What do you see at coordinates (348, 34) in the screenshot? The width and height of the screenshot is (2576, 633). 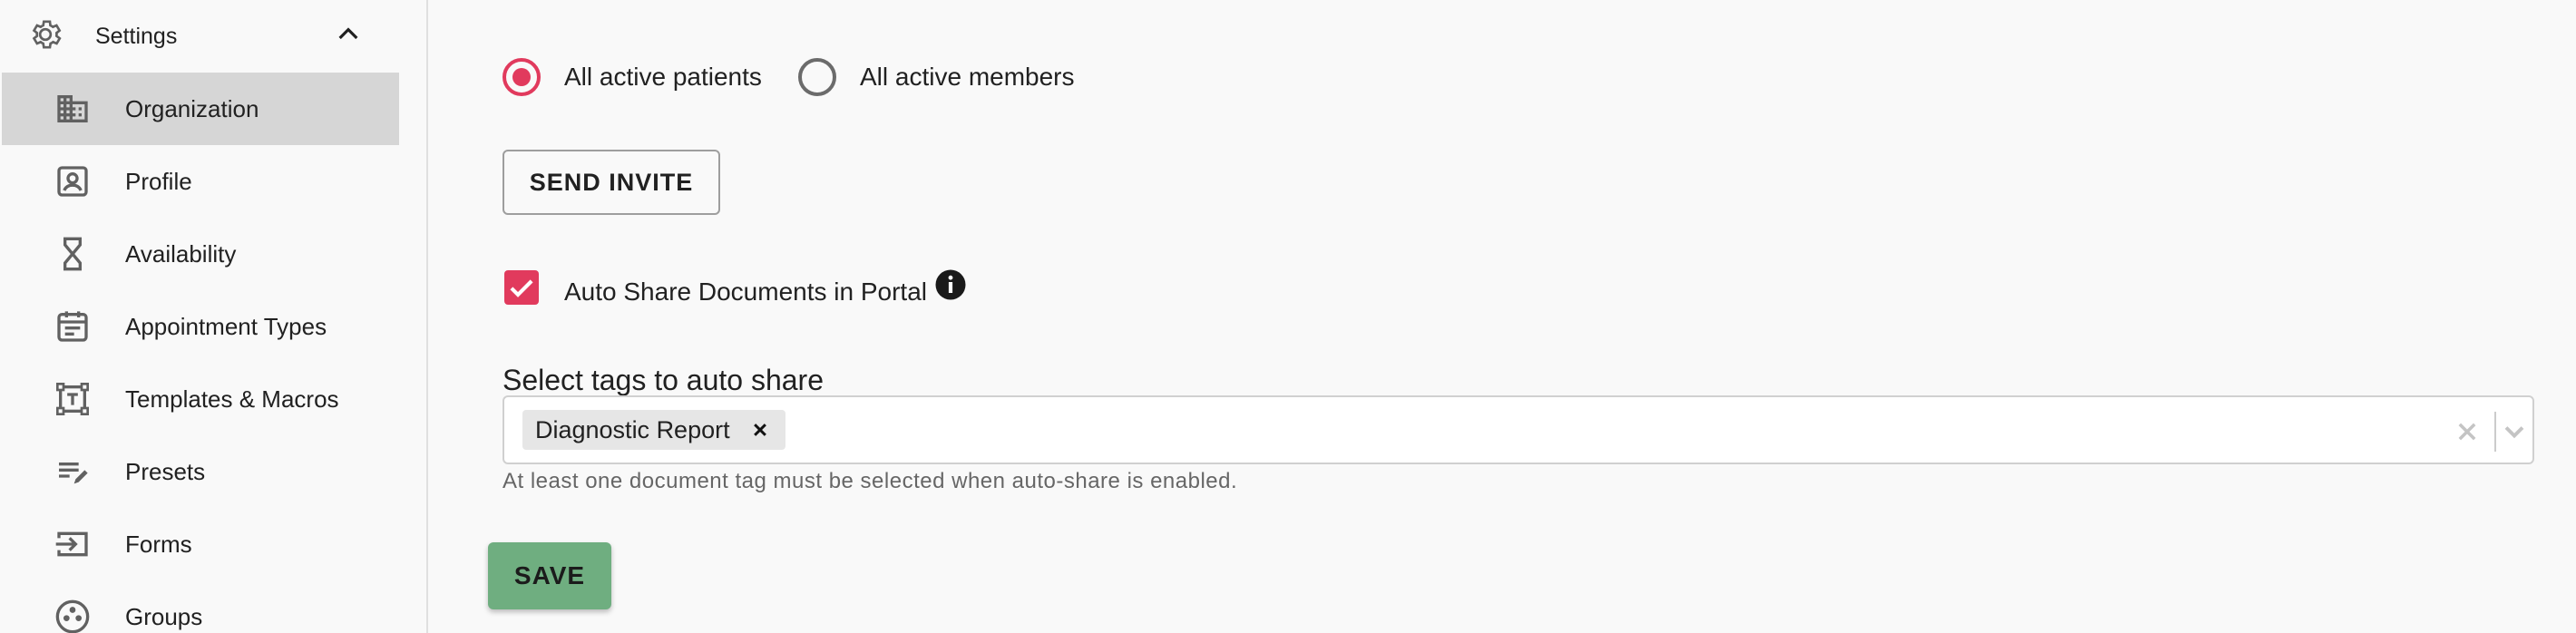 I see `chevron-up-icon` at bounding box center [348, 34].